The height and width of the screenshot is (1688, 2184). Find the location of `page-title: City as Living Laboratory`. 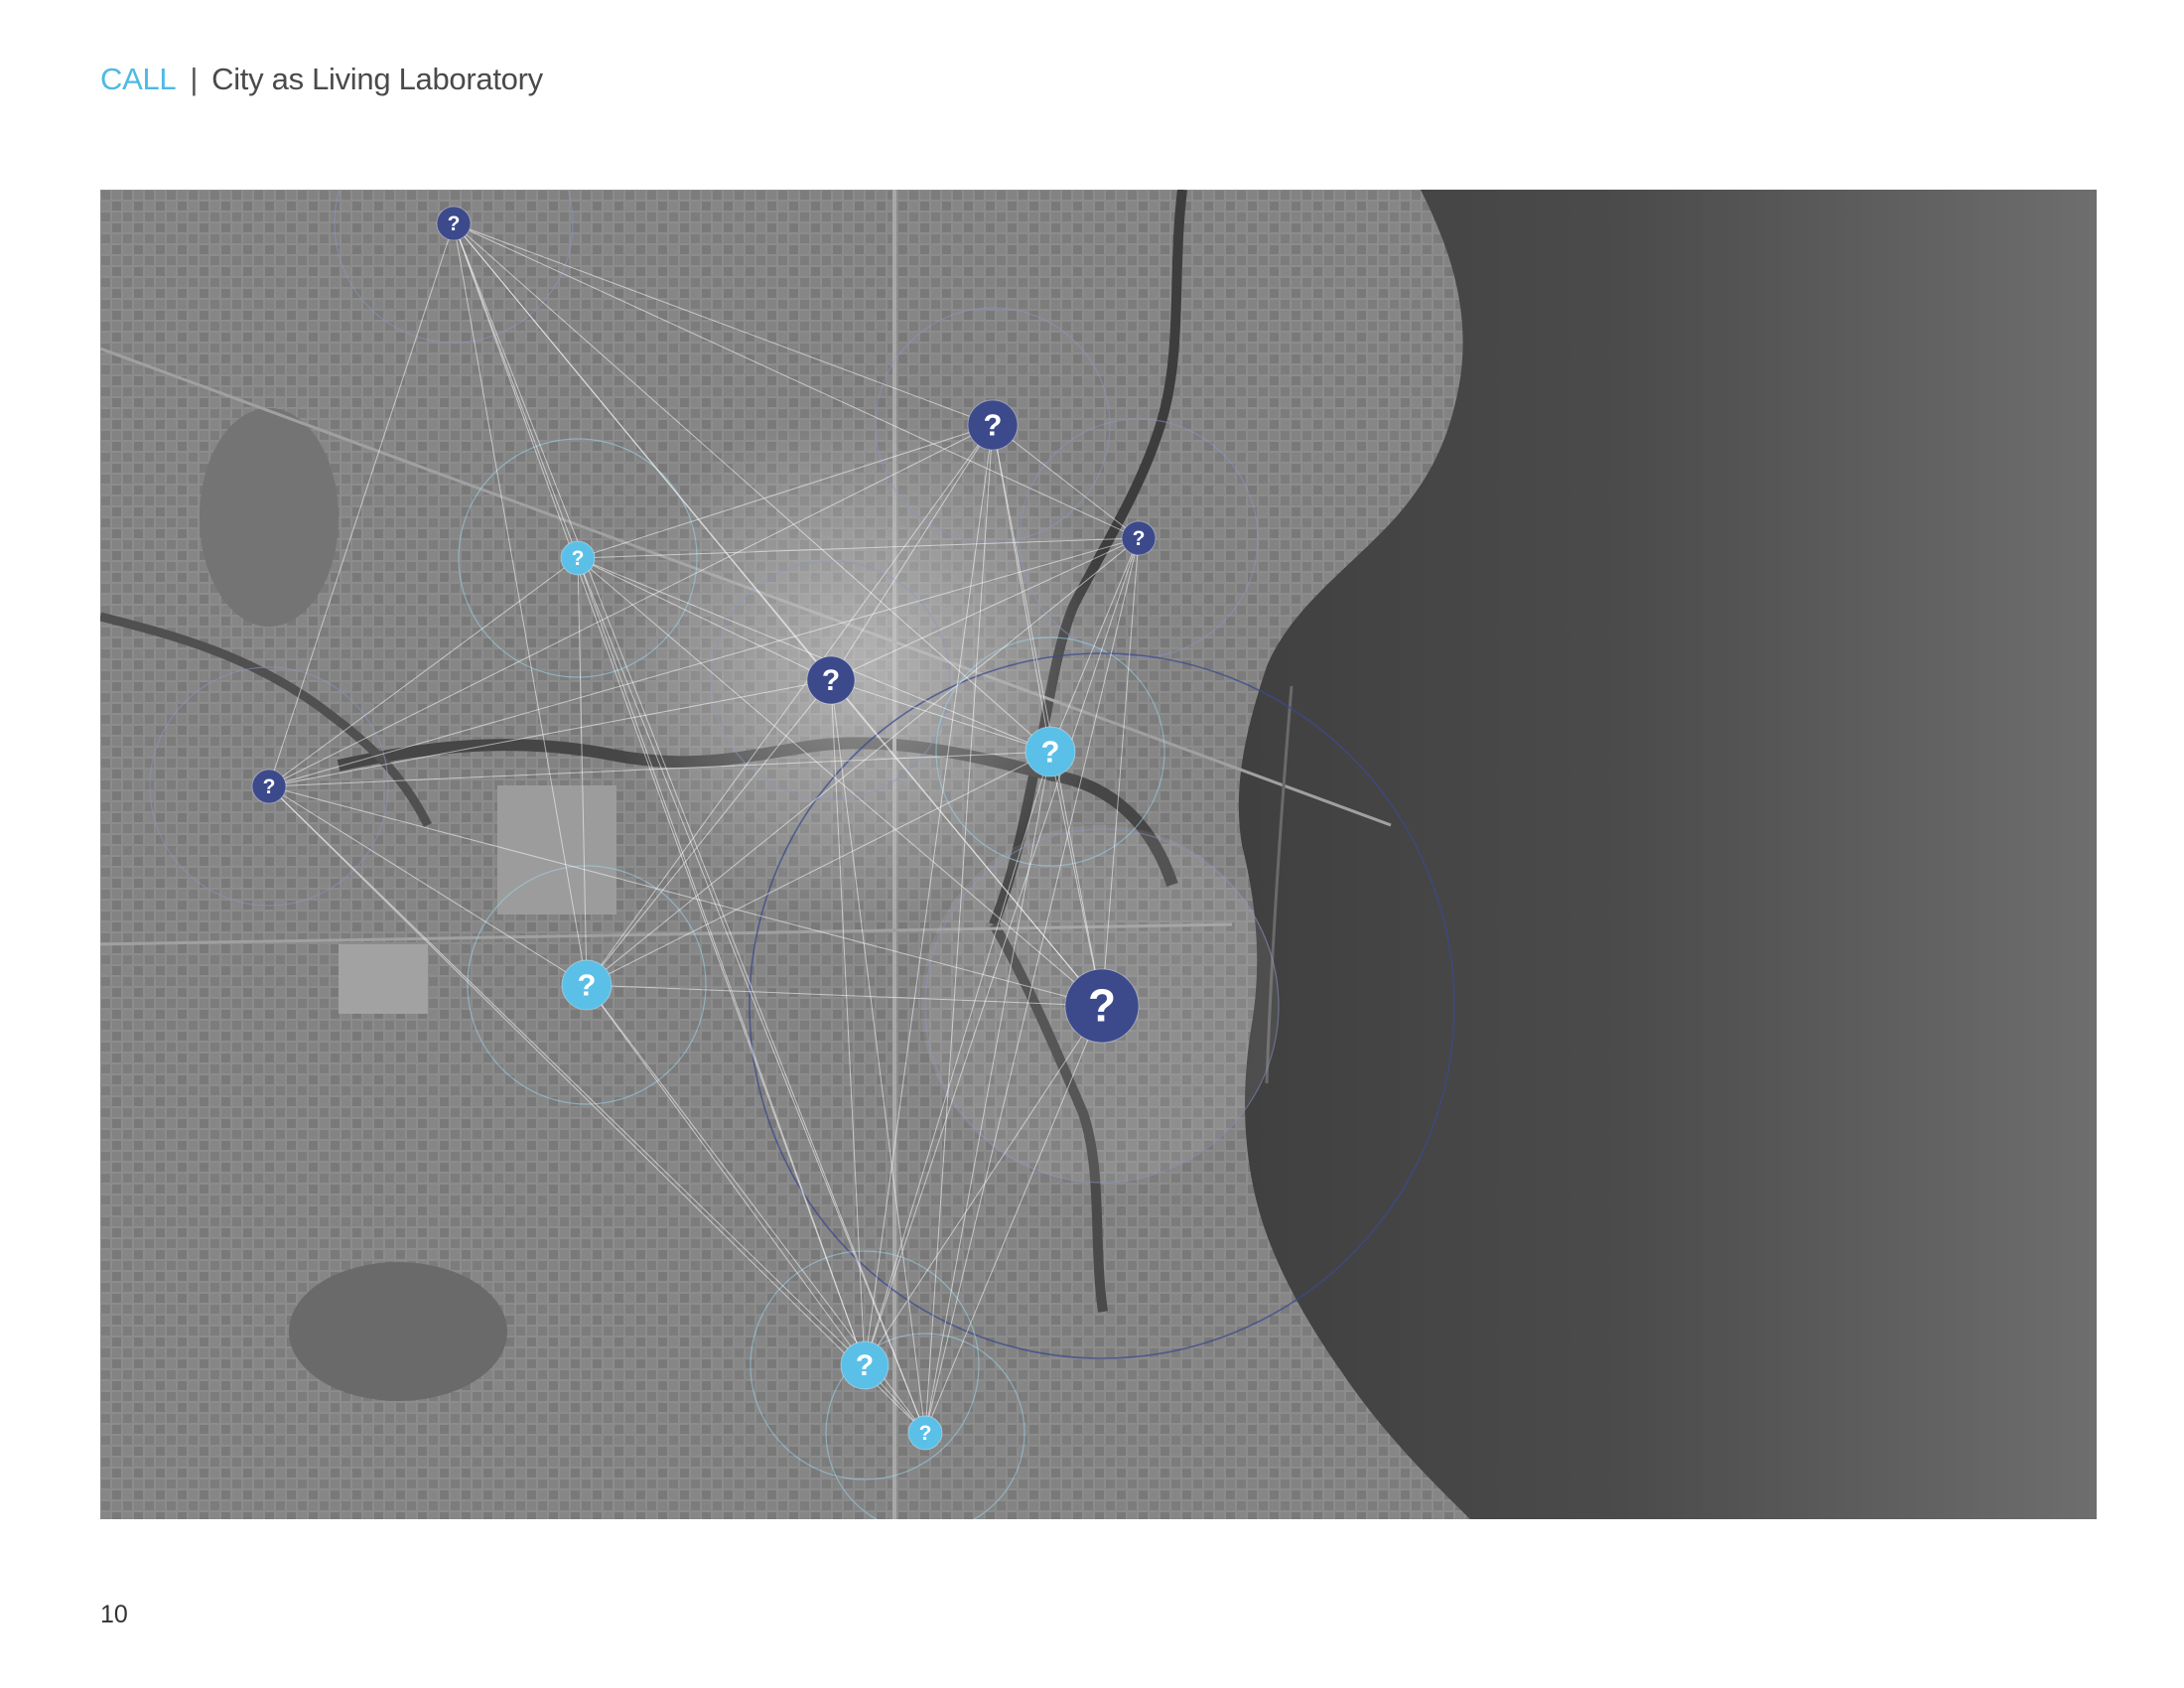

page-title: City as Living Laboratory is located at coordinates (377, 79).